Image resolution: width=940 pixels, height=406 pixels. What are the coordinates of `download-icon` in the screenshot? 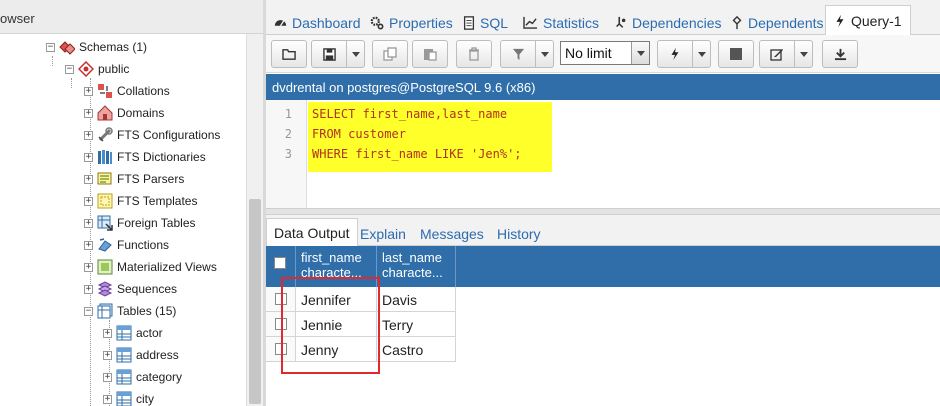 It's located at (840, 54).